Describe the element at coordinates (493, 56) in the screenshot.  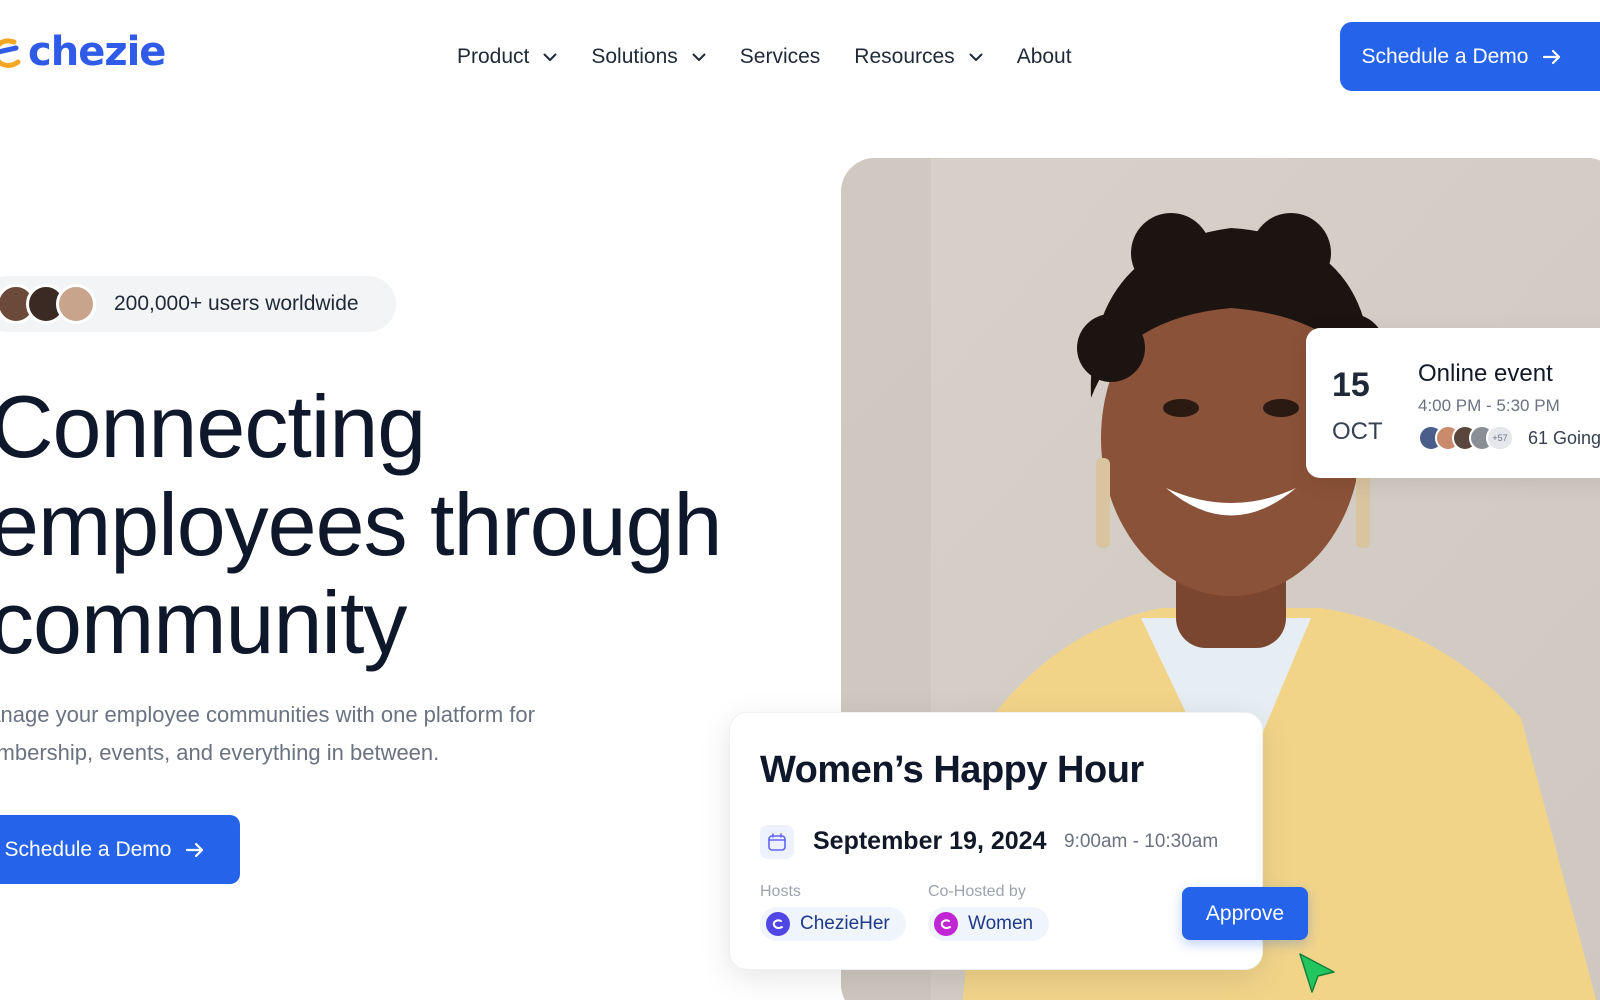
I see `nav-item-label: Product` at that location.